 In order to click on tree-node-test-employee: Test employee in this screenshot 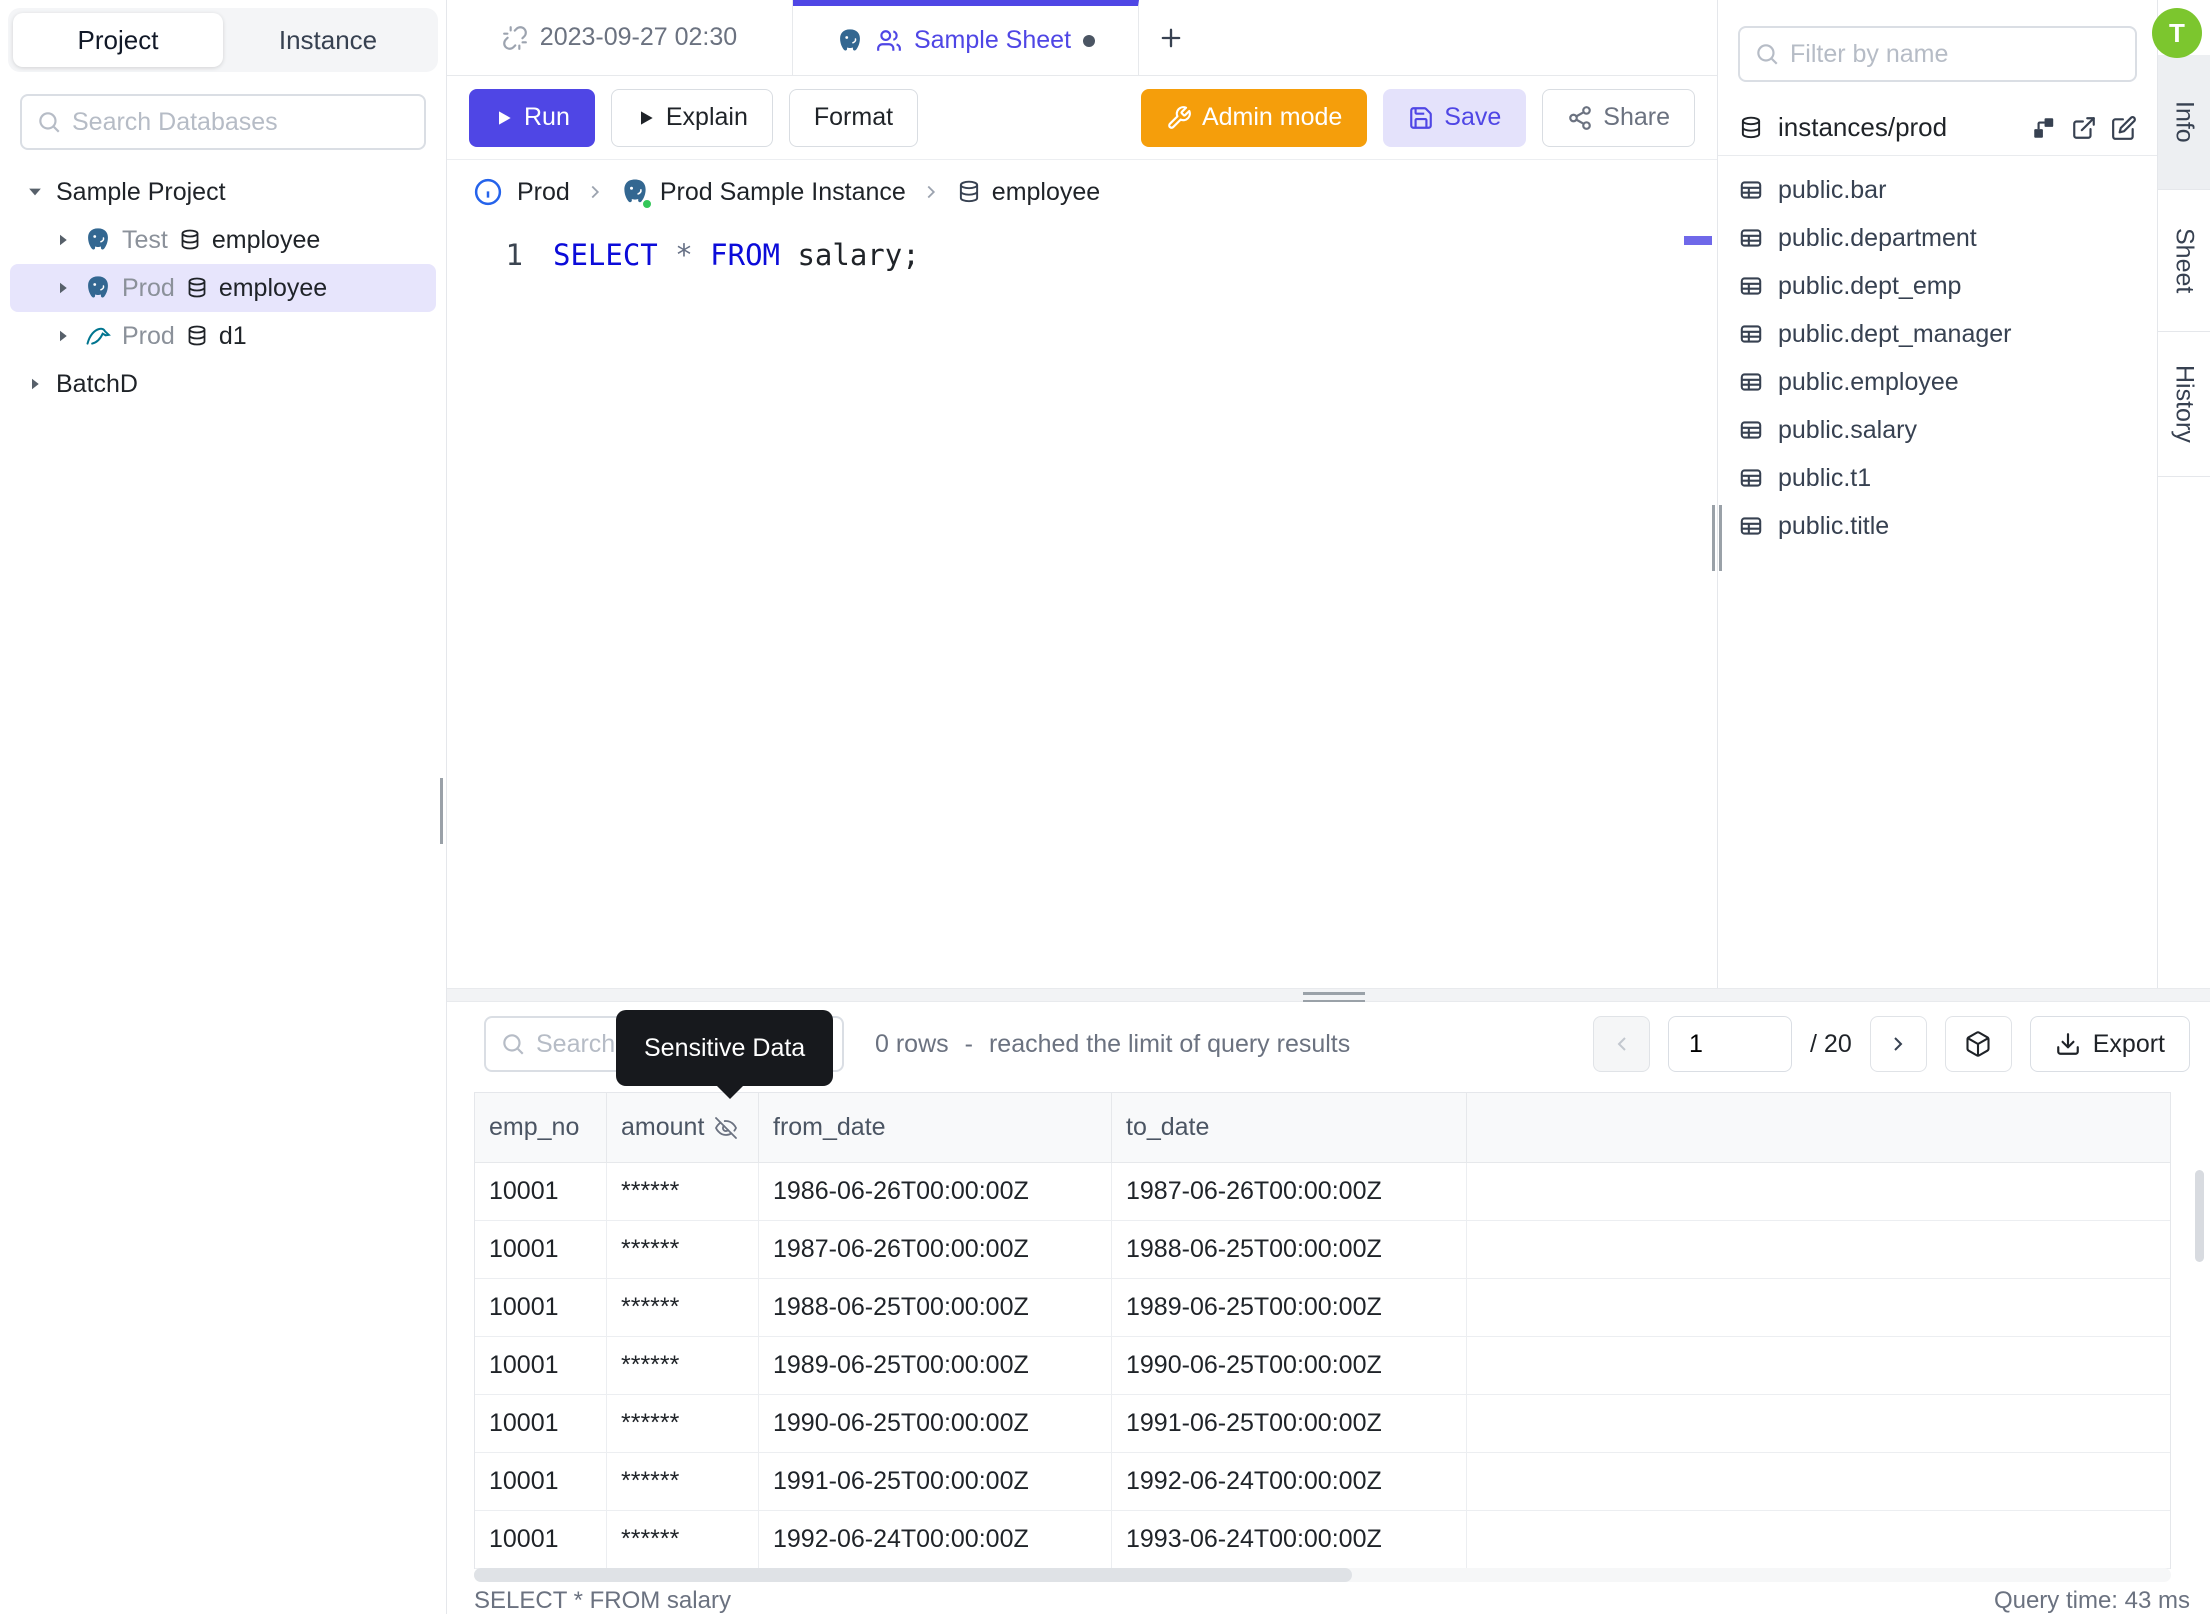, I will do `click(223, 240)`.